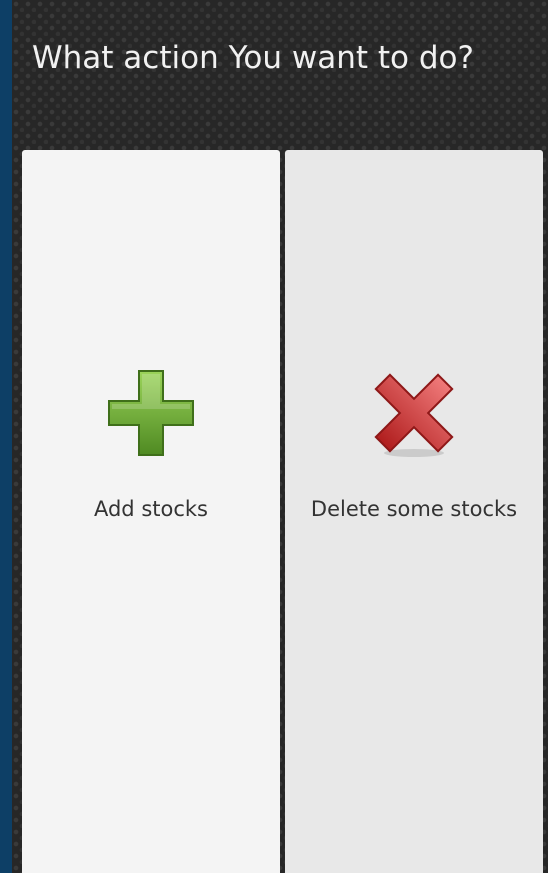 This screenshot has width=548, height=873. I want to click on cross-icon, so click(414, 415).